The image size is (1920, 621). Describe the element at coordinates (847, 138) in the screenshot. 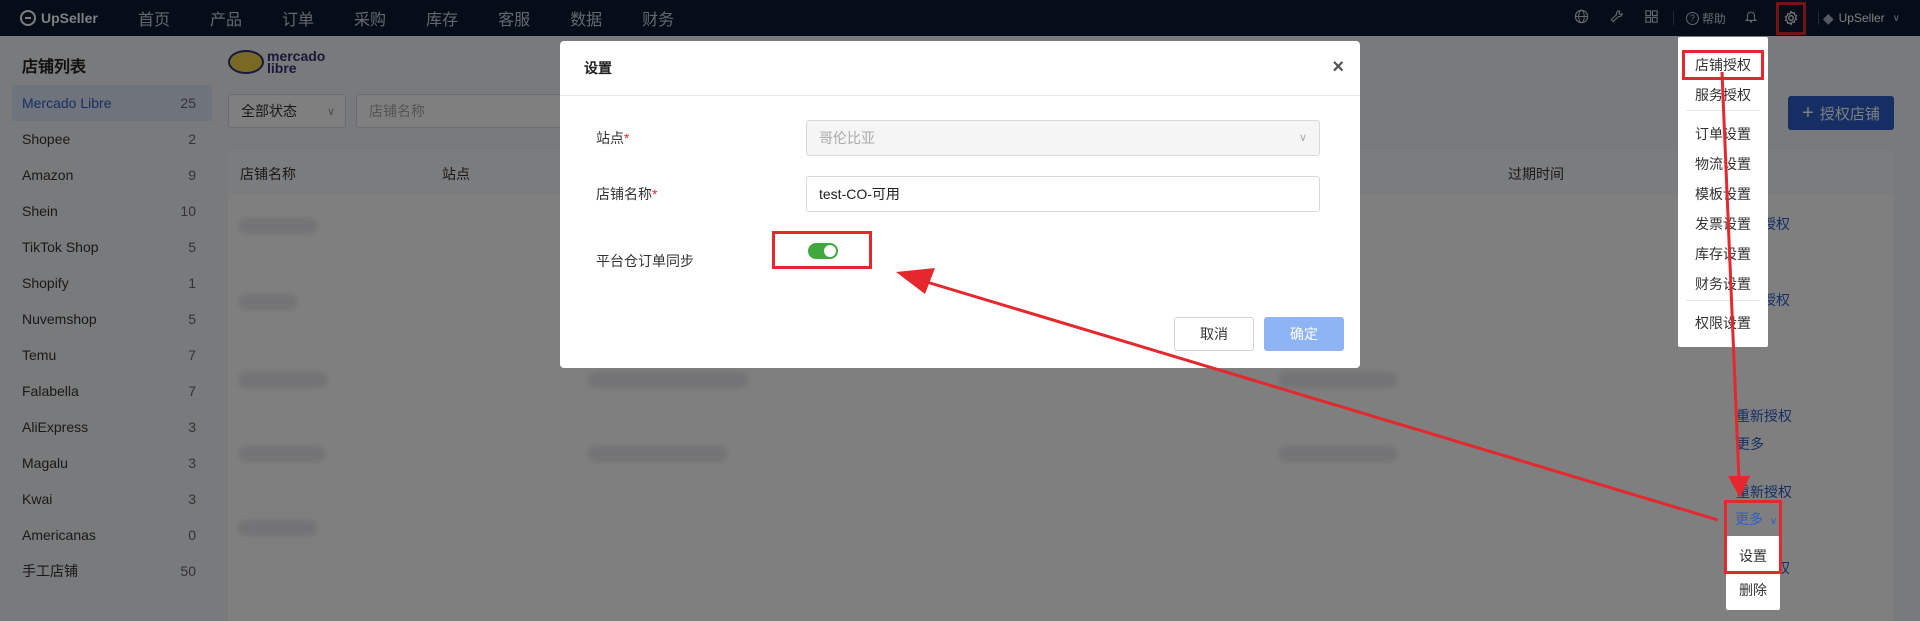

I see `site-value: 哥伦比亚` at that location.